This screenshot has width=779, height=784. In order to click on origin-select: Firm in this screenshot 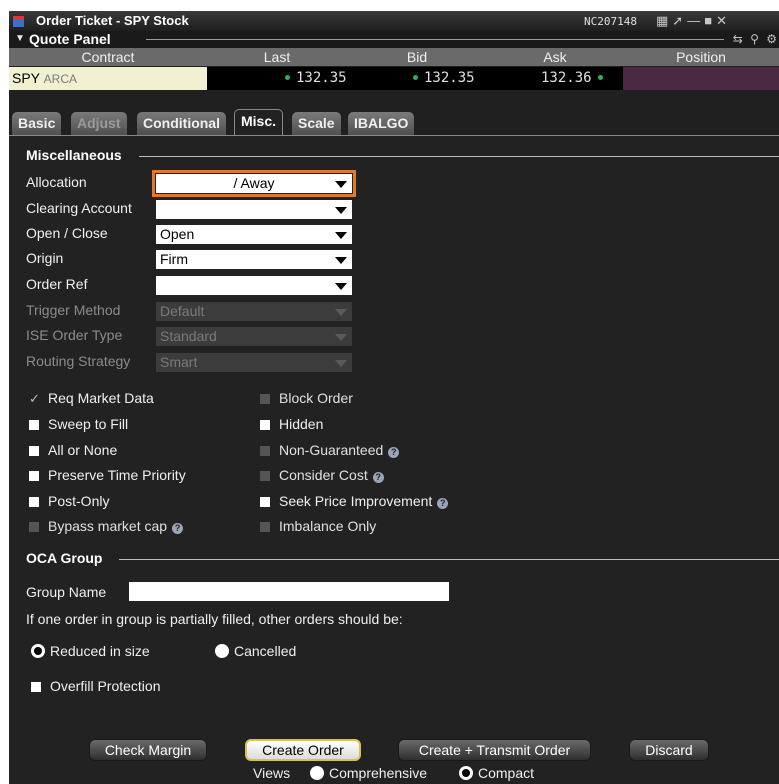, I will do `click(254, 259)`.